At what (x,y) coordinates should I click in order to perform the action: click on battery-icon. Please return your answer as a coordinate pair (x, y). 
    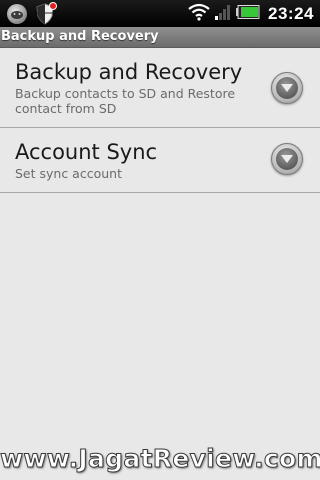
    Looking at the image, I should click on (248, 13).